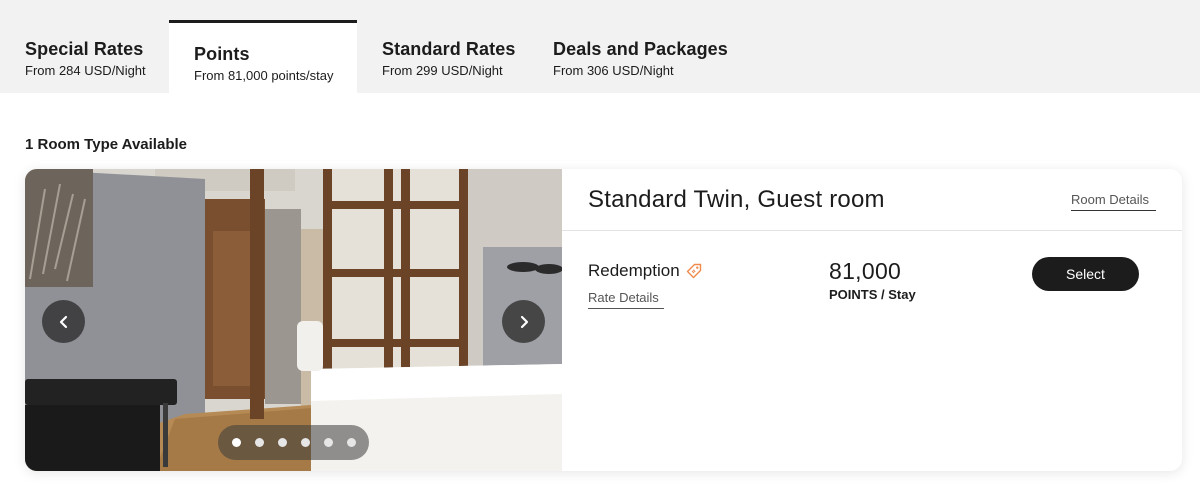  What do you see at coordinates (626, 299) in the screenshot?
I see `rate-details-link: Rate Details` at bounding box center [626, 299].